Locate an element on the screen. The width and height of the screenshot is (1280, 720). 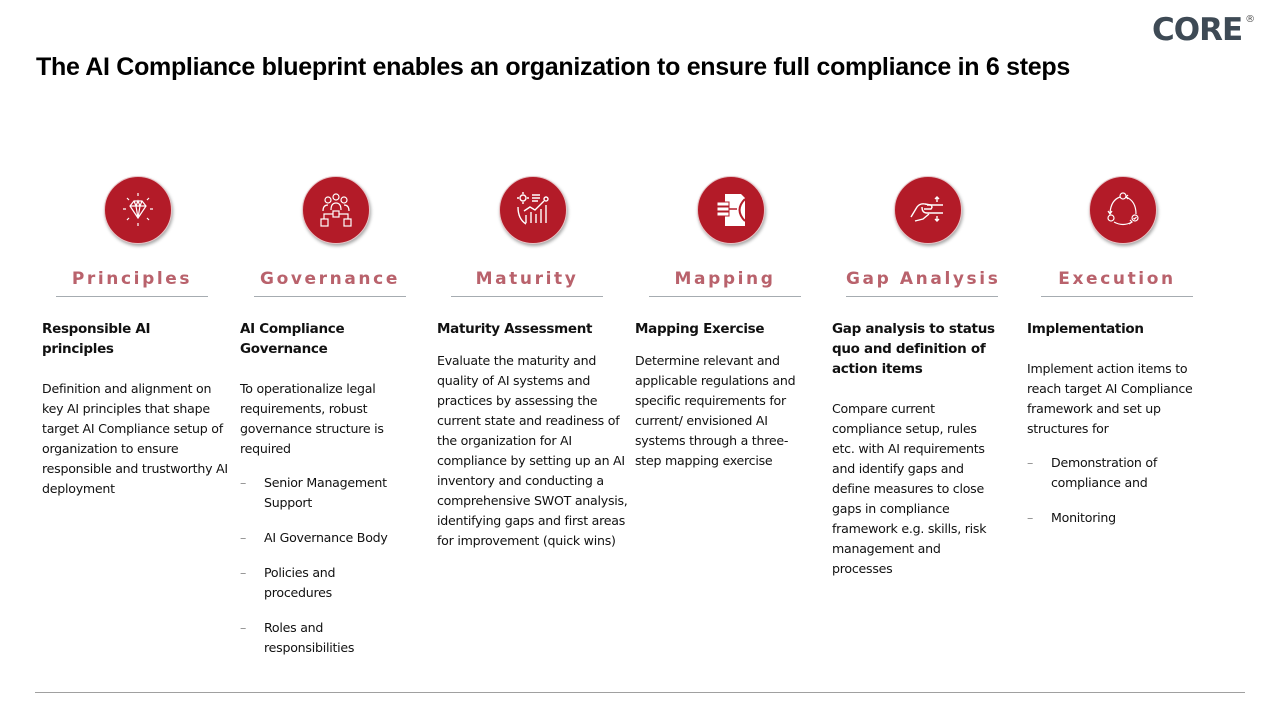
step-label: Maturity is located at coordinates (527, 279).